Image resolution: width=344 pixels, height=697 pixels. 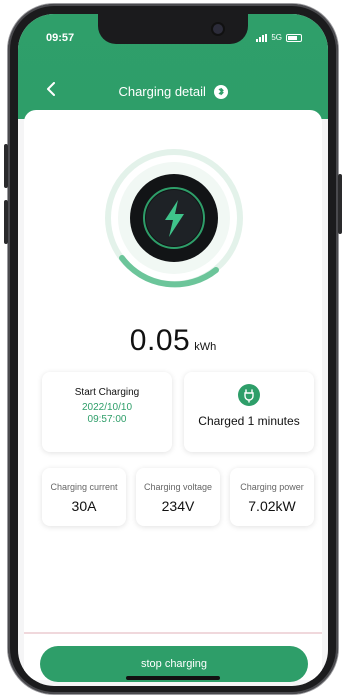 What do you see at coordinates (160, 340) in the screenshot?
I see `energy-value: 0.05` at bounding box center [160, 340].